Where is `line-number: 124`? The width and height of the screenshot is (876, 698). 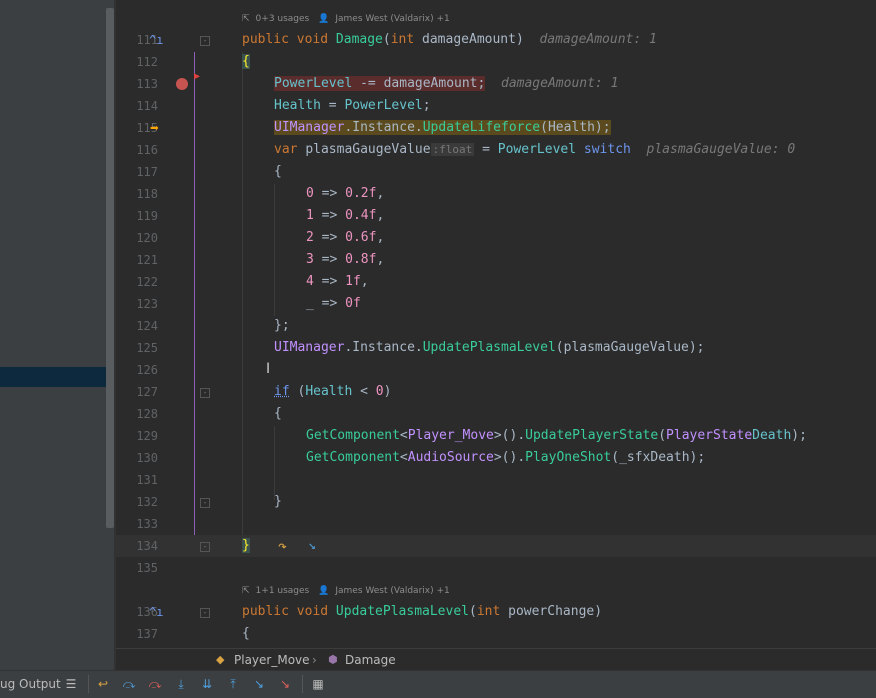
line-number: 124 is located at coordinates (147, 326).